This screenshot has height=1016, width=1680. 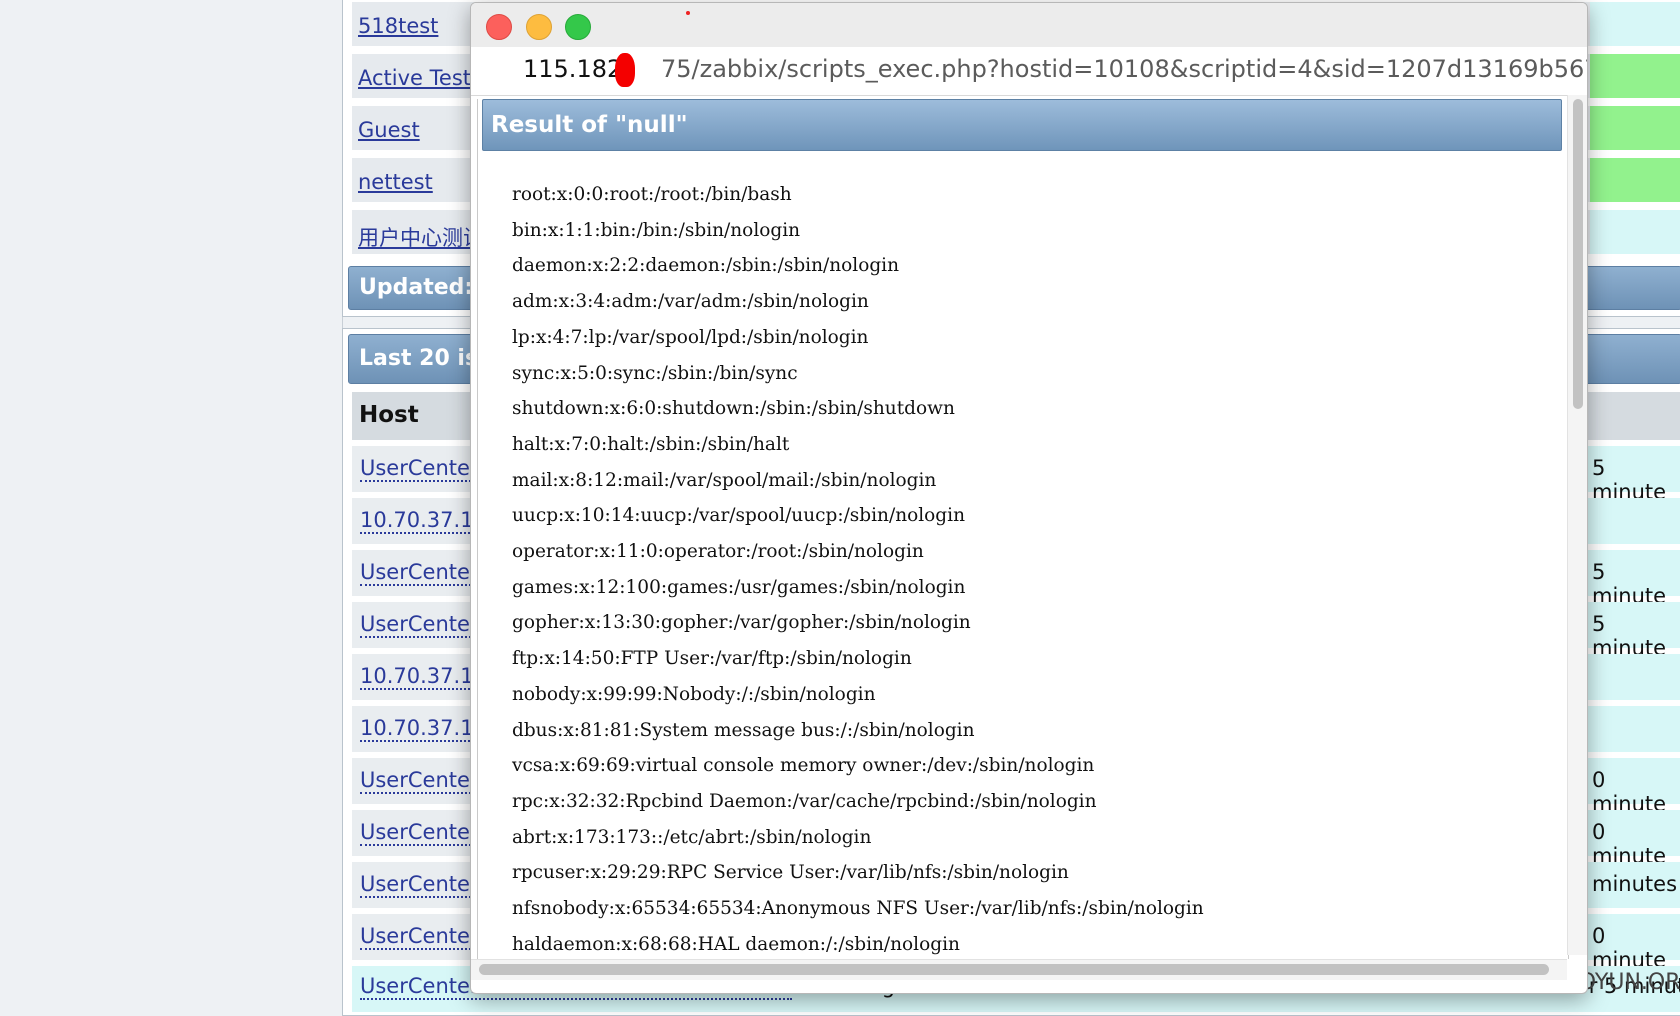 I want to click on zoom-window-button, so click(x=578, y=27).